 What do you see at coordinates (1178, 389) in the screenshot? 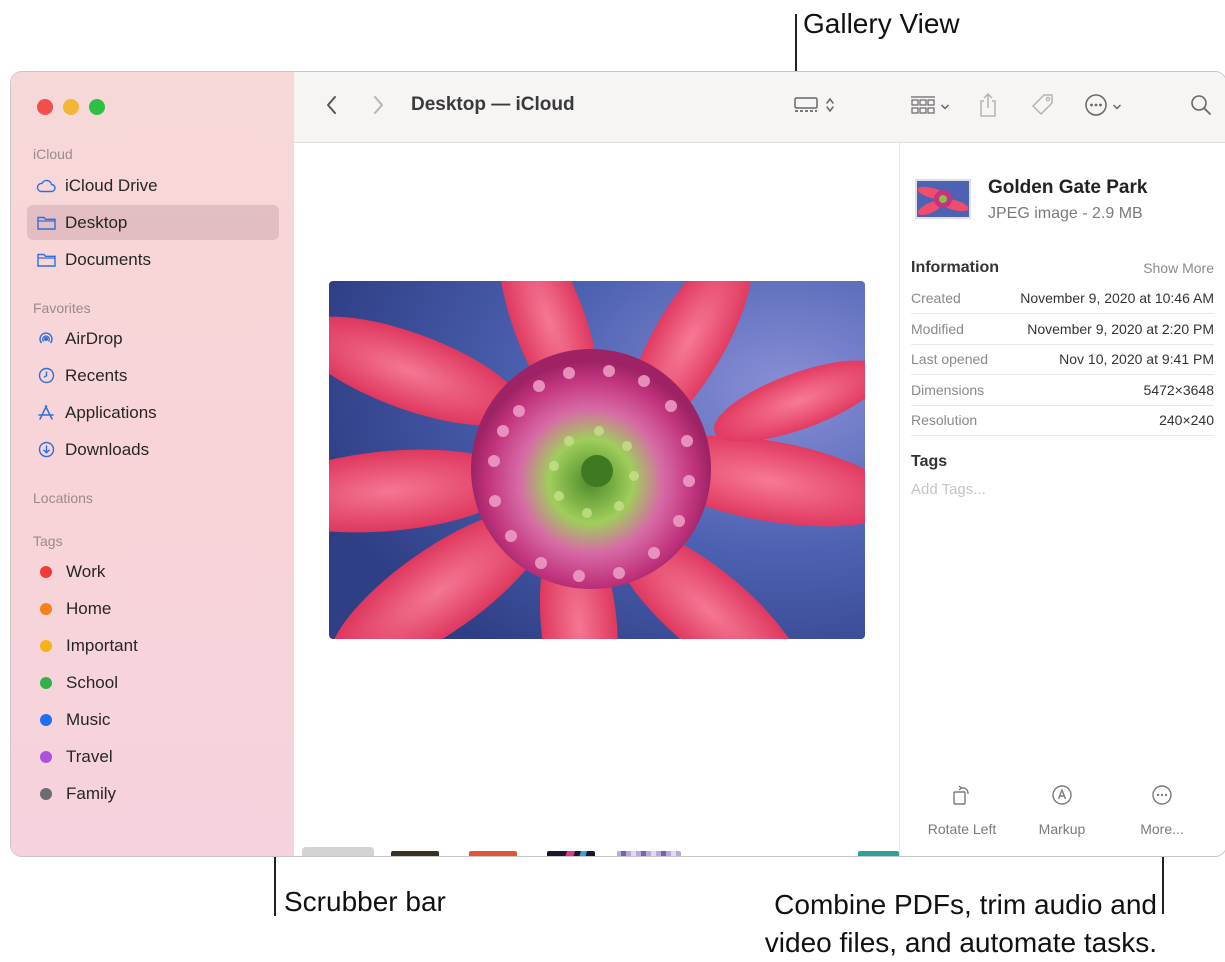
I see `info-value: 5472×3648` at bounding box center [1178, 389].